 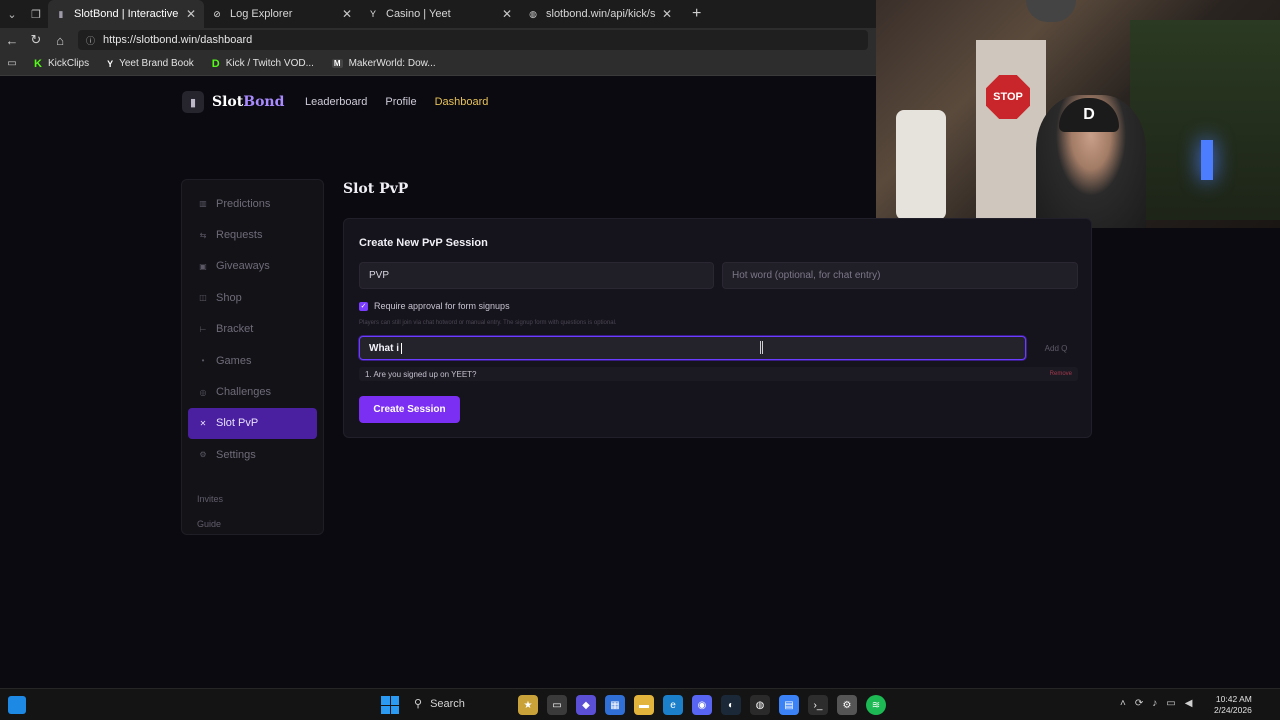 What do you see at coordinates (215, 63) in the screenshot?
I see `vod-icon: D` at bounding box center [215, 63].